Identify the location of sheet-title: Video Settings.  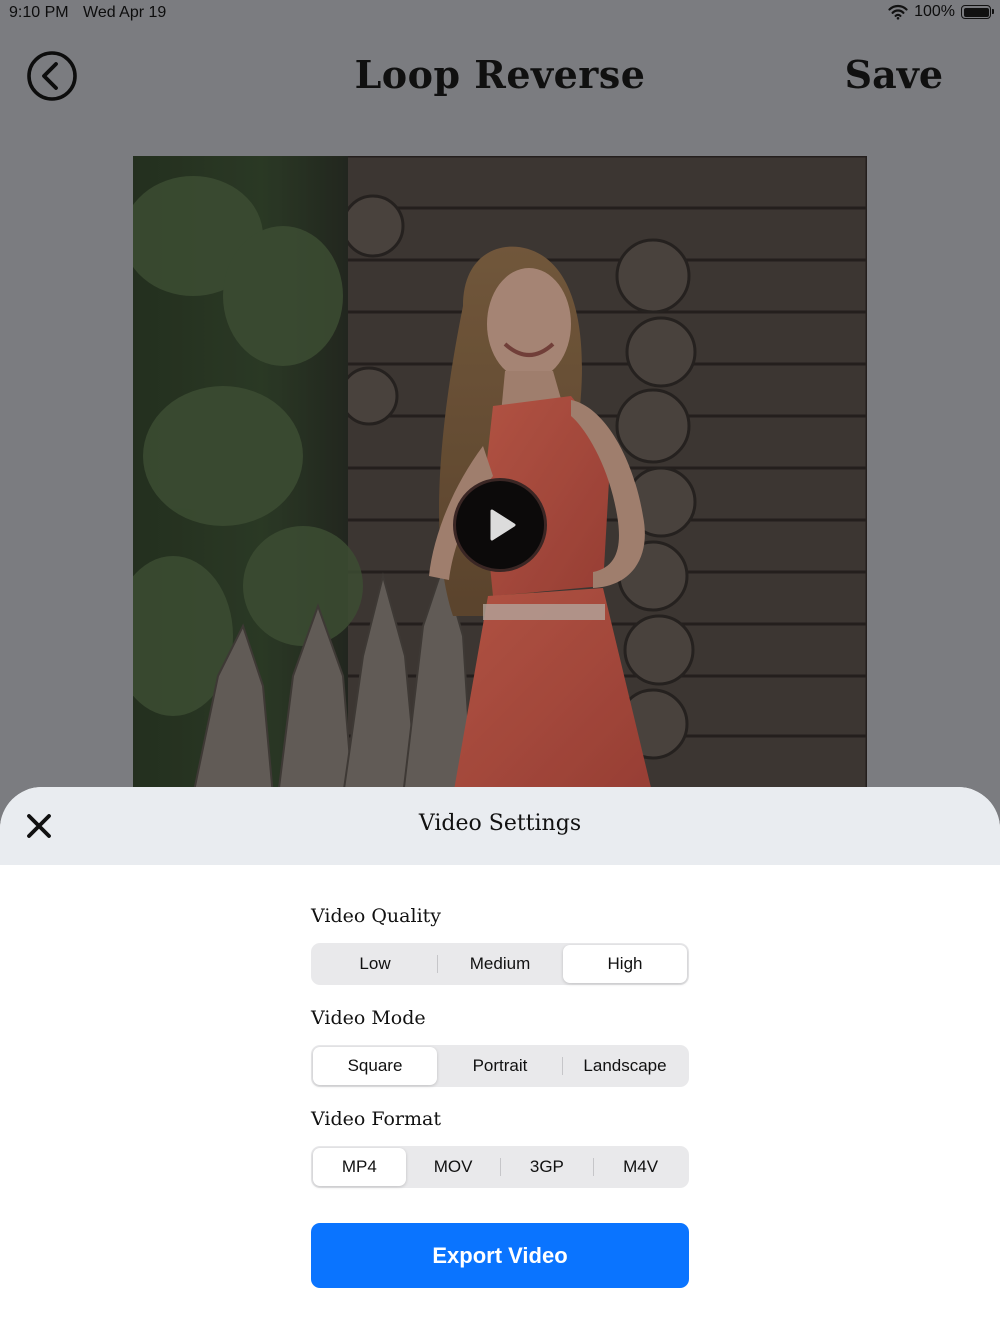
(500, 823).